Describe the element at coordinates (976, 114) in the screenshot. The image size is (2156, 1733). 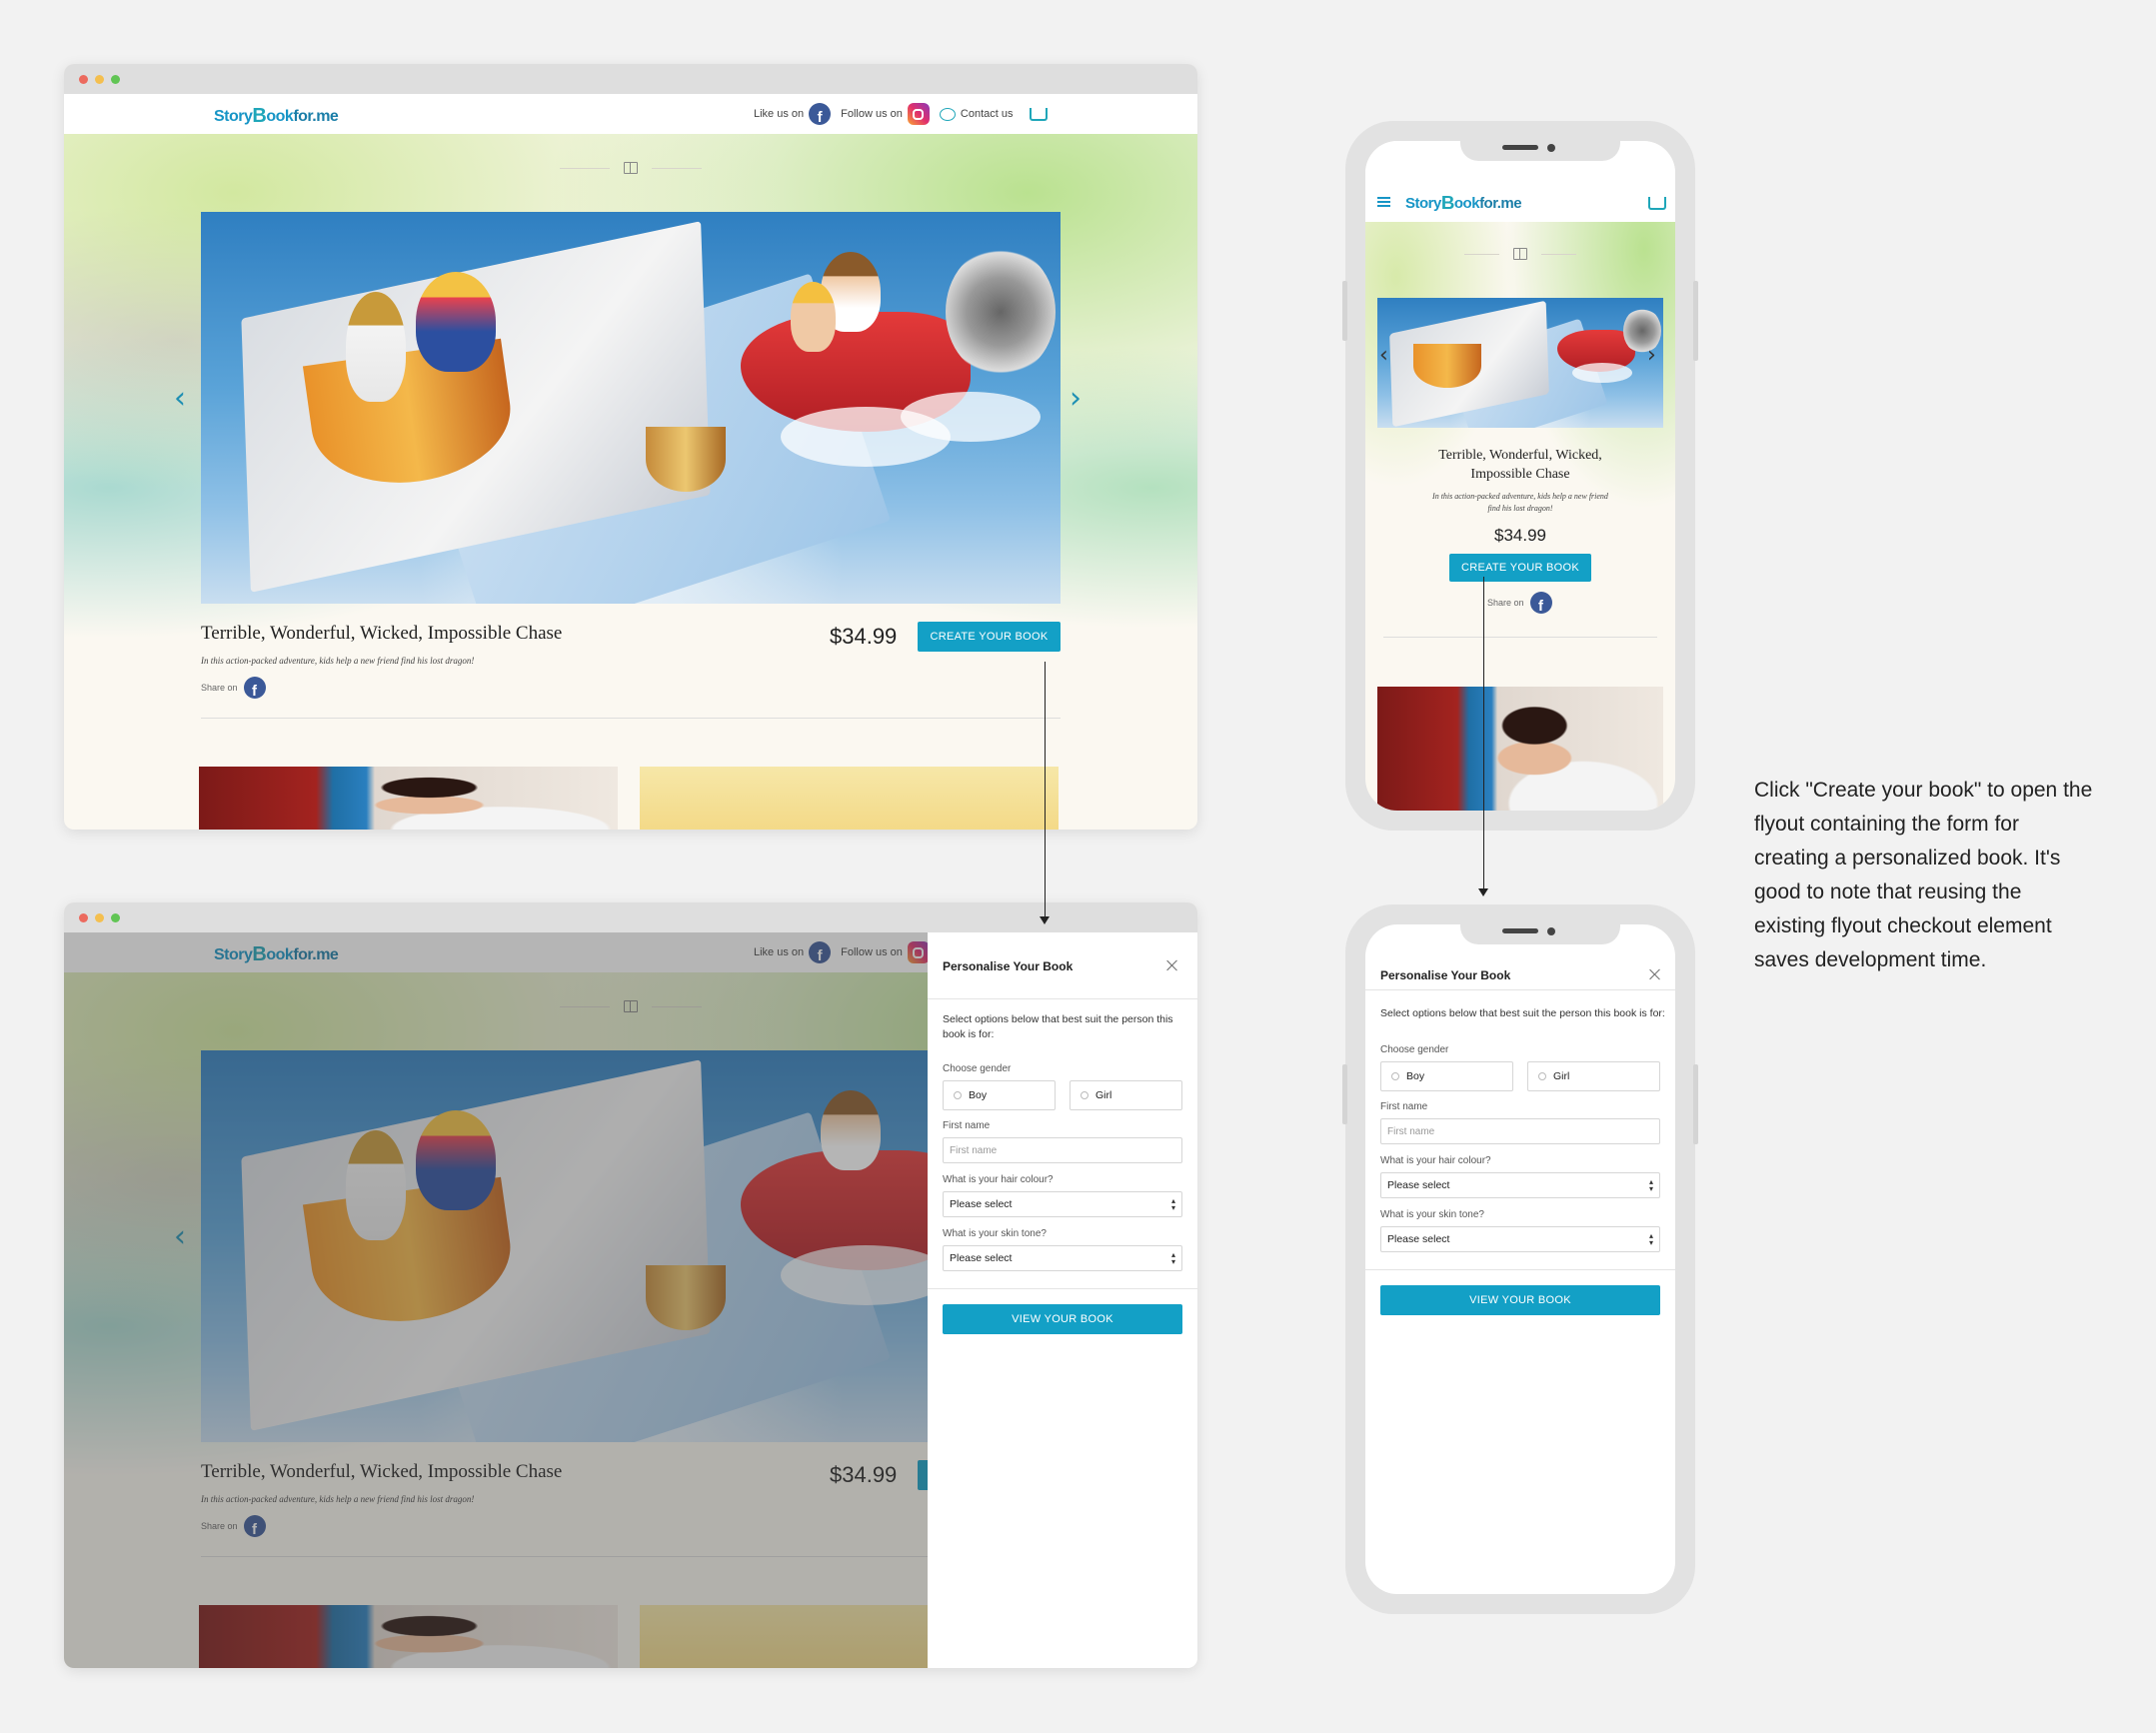
I see `contact-us-link: Contact us` at that location.